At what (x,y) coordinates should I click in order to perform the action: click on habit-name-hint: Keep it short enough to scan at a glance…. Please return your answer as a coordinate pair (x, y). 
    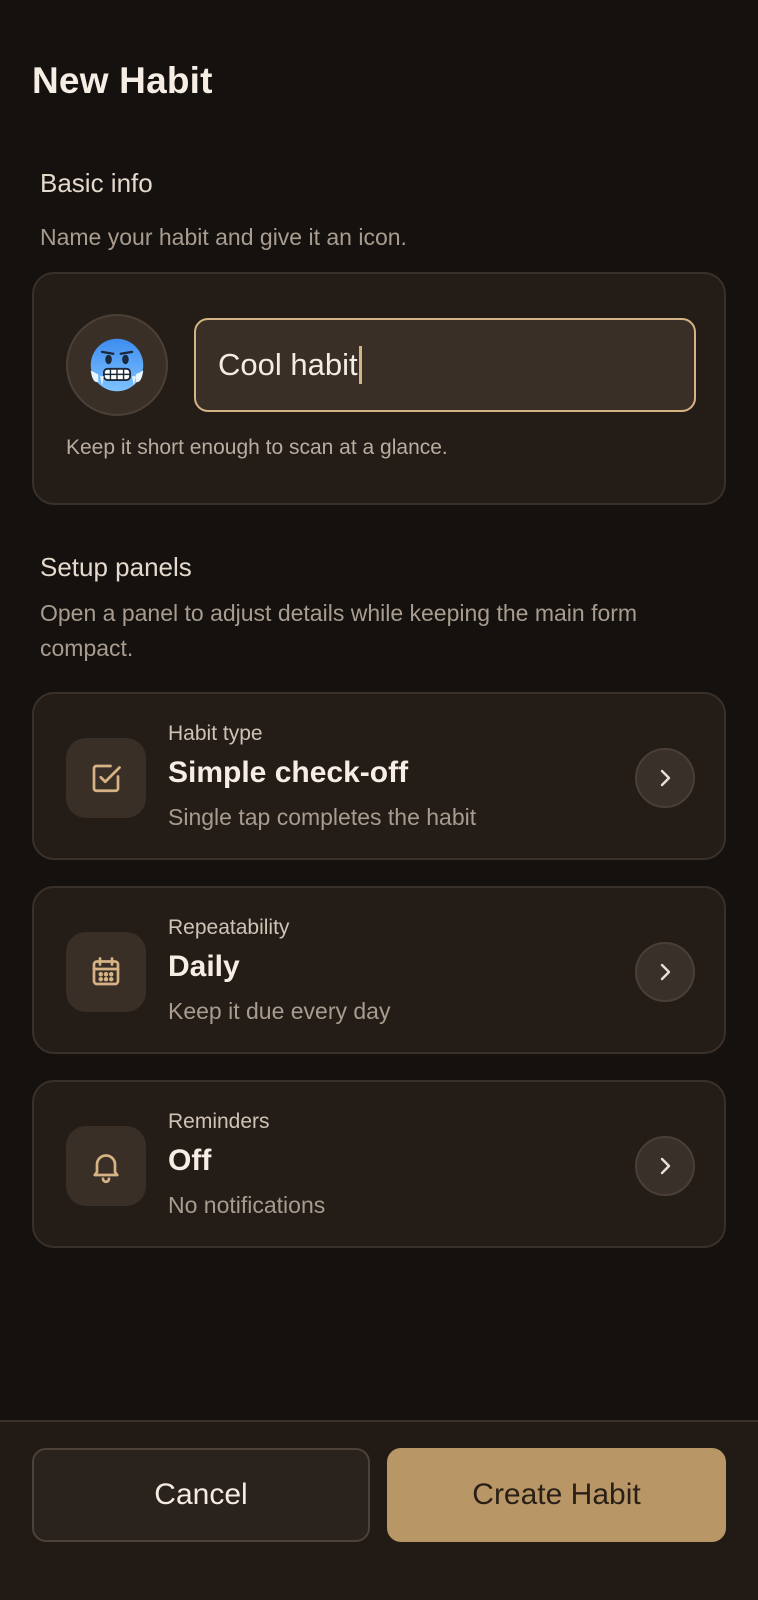
    Looking at the image, I should click on (257, 447).